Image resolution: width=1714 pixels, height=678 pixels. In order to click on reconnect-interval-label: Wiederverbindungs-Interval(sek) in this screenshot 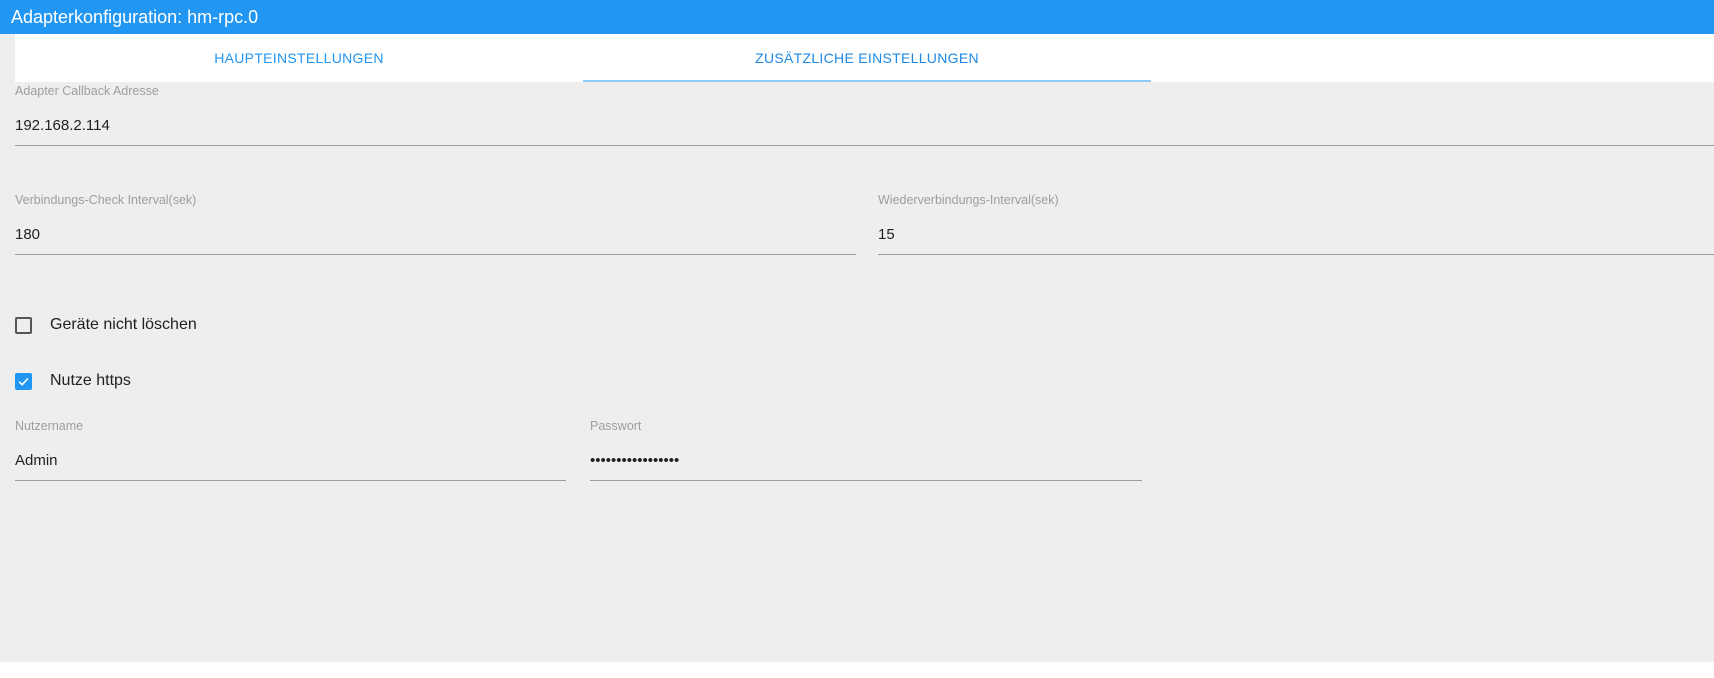, I will do `click(968, 200)`.